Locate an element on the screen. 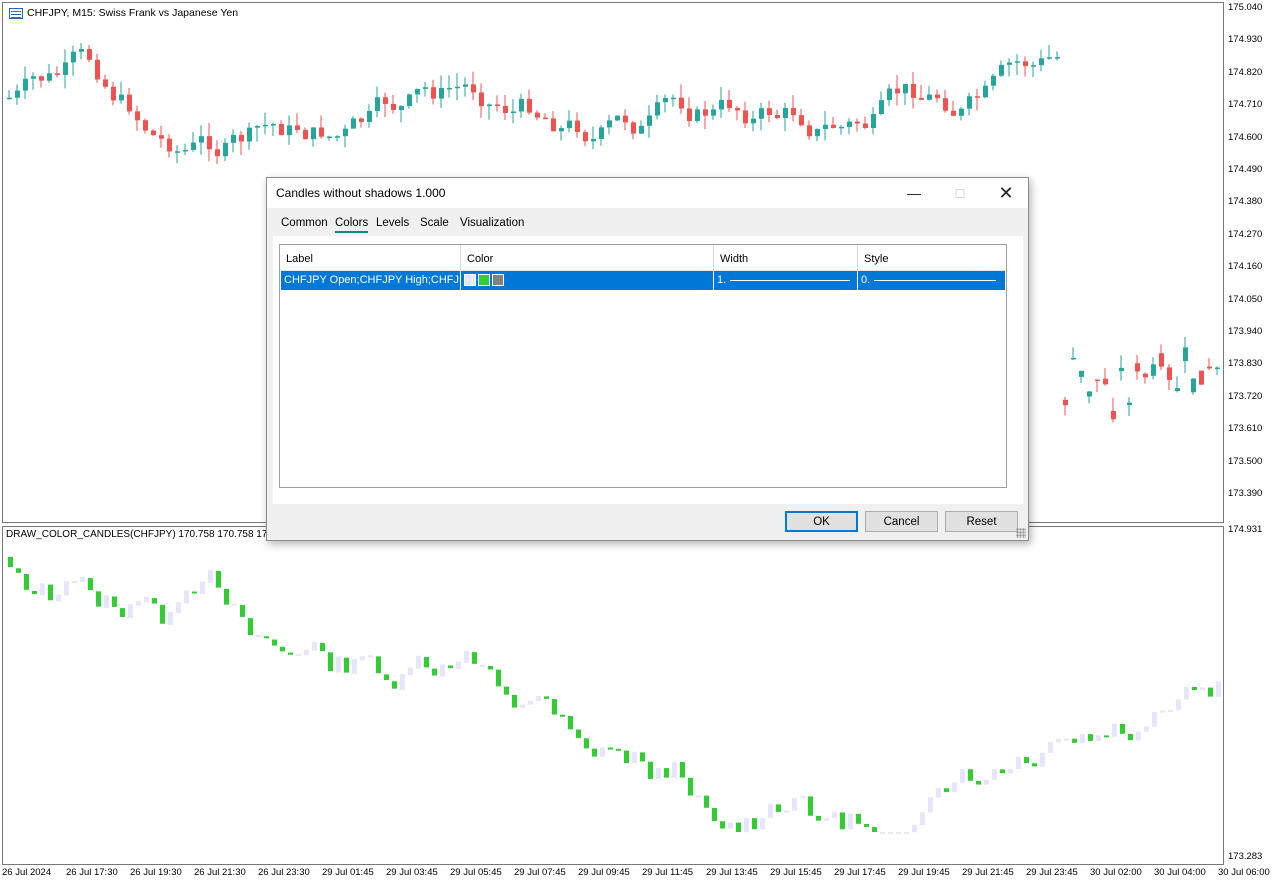 The height and width of the screenshot is (883, 1277). tab-colors: Colors is located at coordinates (352, 225).